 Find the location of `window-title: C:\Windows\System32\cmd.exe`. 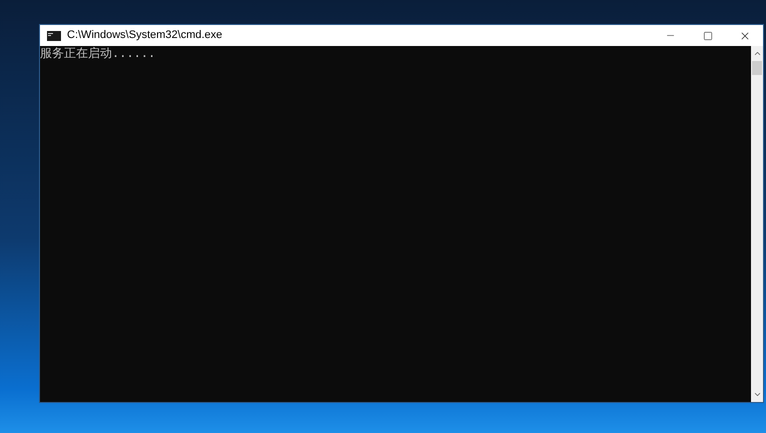

window-title: C:\Windows\System32\cmd.exe is located at coordinates (144, 36).